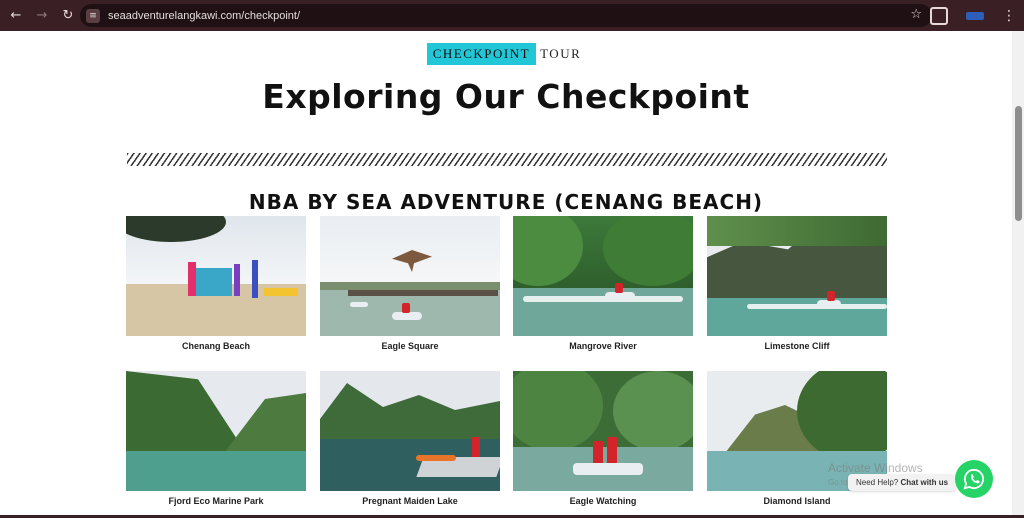  I want to click on extensions-icon, so click(939, 15).